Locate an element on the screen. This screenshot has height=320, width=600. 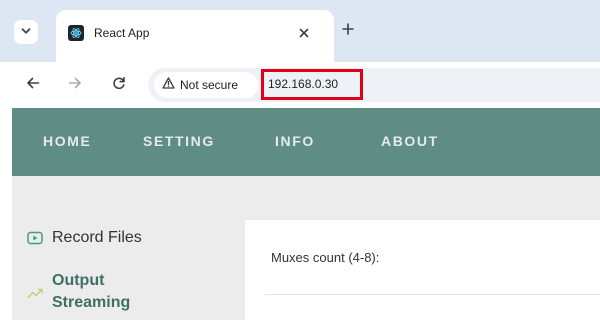
close-icon is located at coordinates (304, 34).